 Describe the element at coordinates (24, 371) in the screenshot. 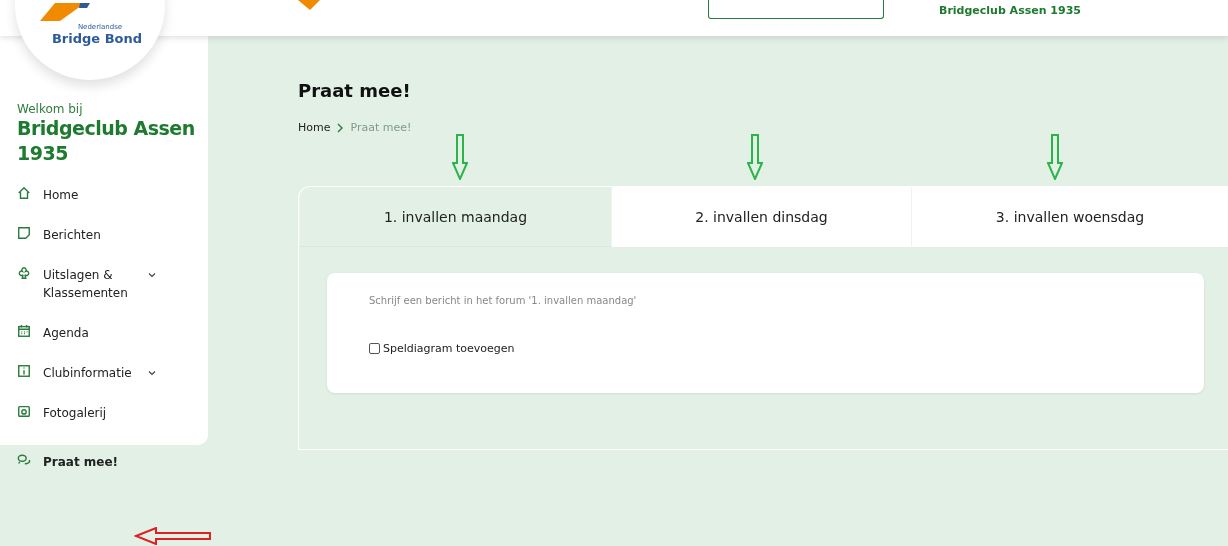

I see `info-icon` at that location.